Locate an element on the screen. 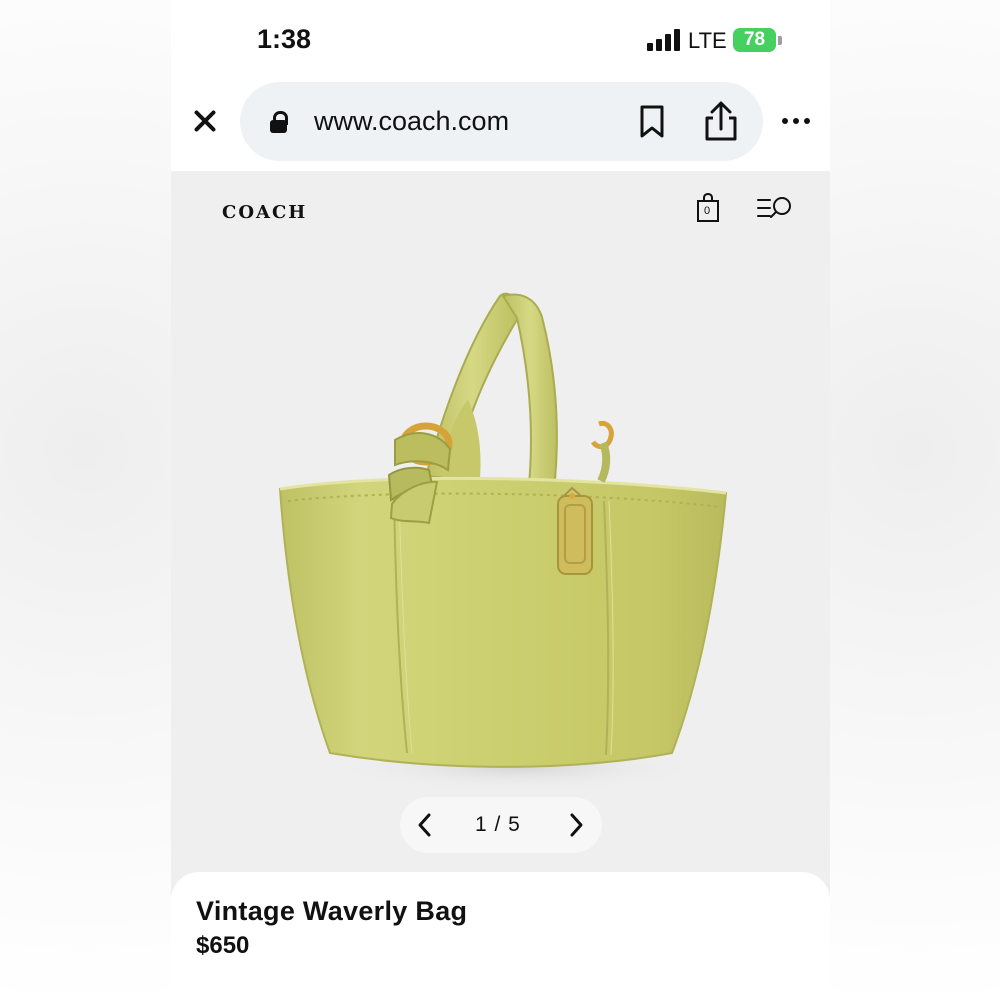 The image size is (1000, 1000). bookmark-icon is located at coordinates (652, 122).